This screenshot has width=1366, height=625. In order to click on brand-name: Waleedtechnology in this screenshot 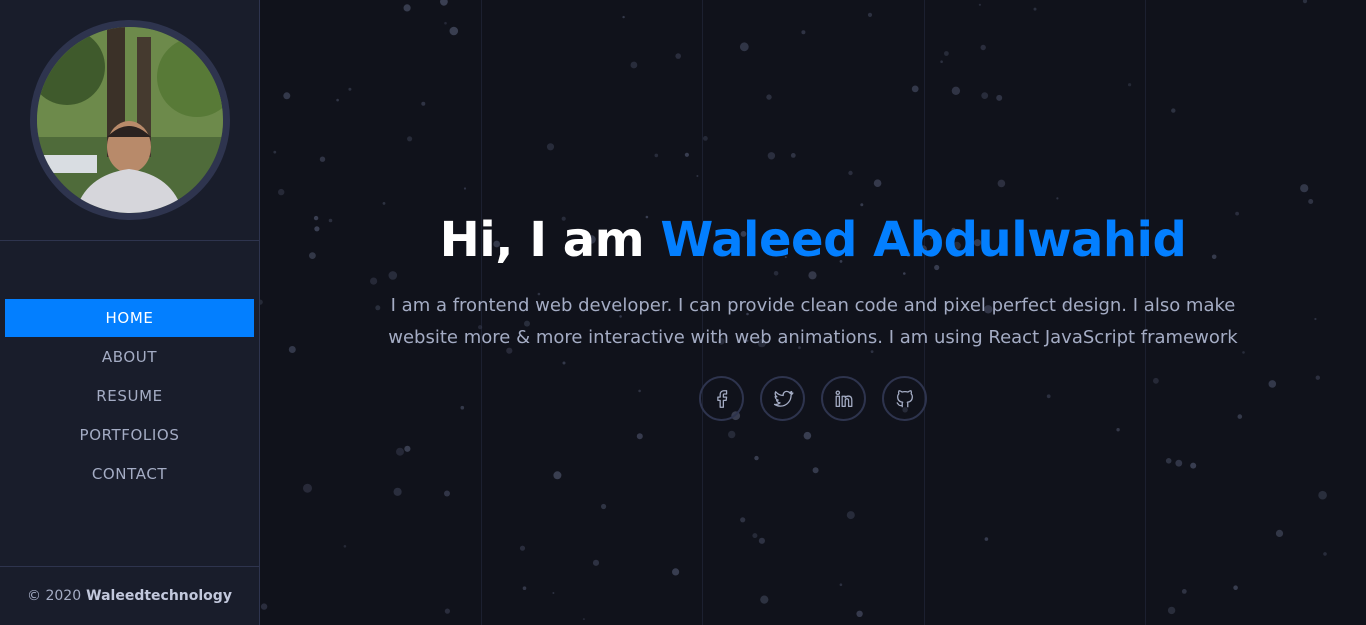, I will do `click(159, 596)`.